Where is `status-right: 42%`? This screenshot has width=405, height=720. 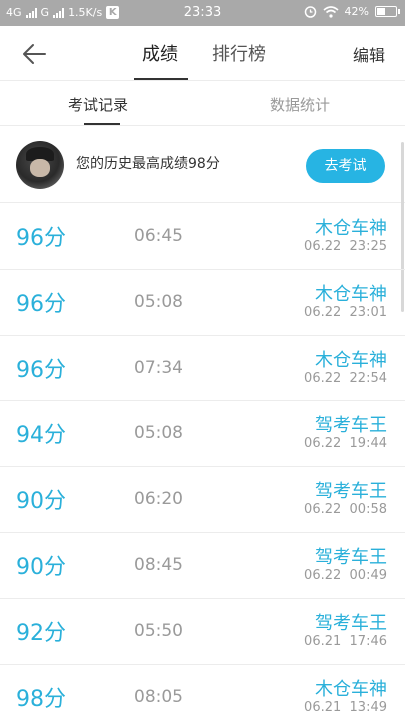
status-right: 42% is located at coordinates (352, 11).